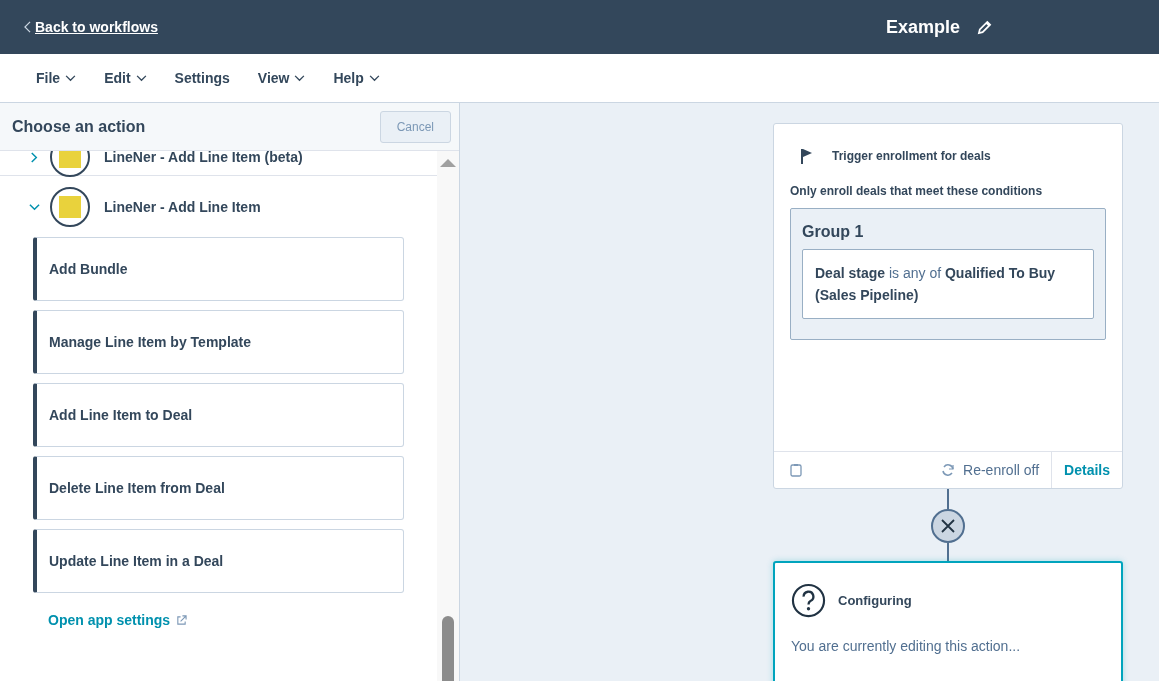  What do you see at coordinates (448, 162) in the screenshot?
I see `scroll-up-arrow-icon` at bounding box center [448, 162].